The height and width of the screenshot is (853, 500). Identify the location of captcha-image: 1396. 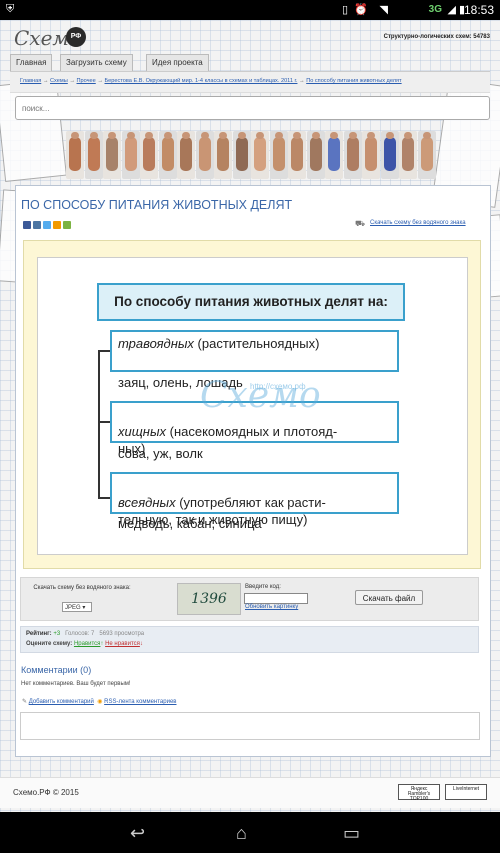
(209, 599).